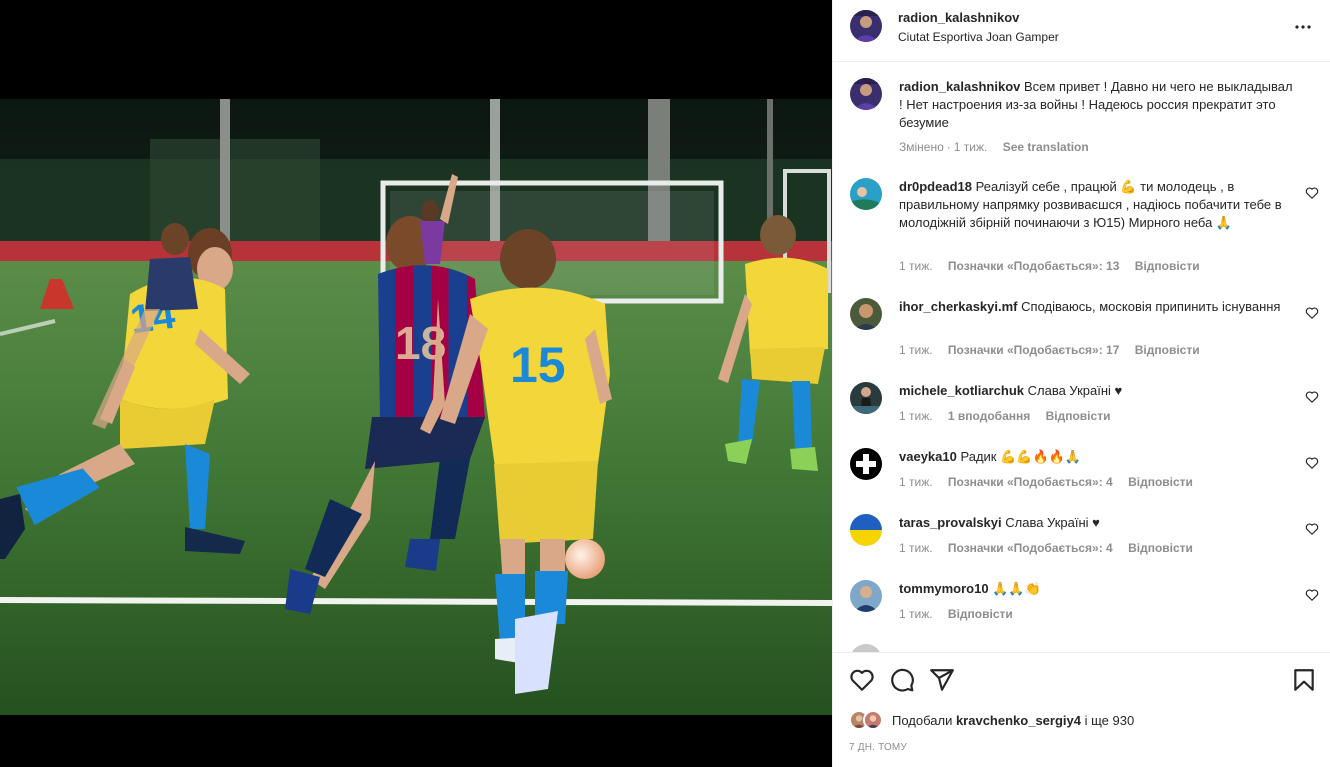 The height and width of the screenshot is (767, 1330). Describe the element at coordinates (921, 147) in the screenshot. I see `edited-label: Змінено` at that location.